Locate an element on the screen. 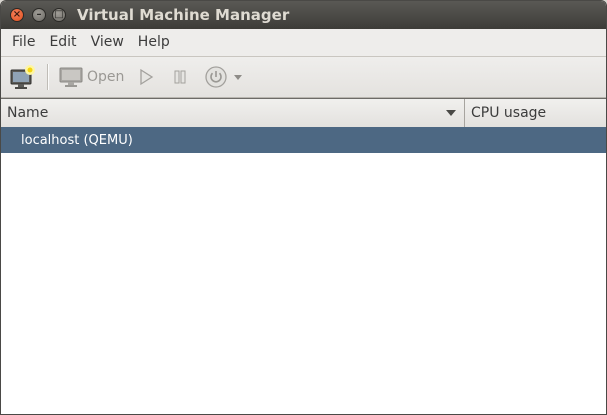 This screenshot has width=607, height=415. open-button: Open is located at coordinates (91, 77).